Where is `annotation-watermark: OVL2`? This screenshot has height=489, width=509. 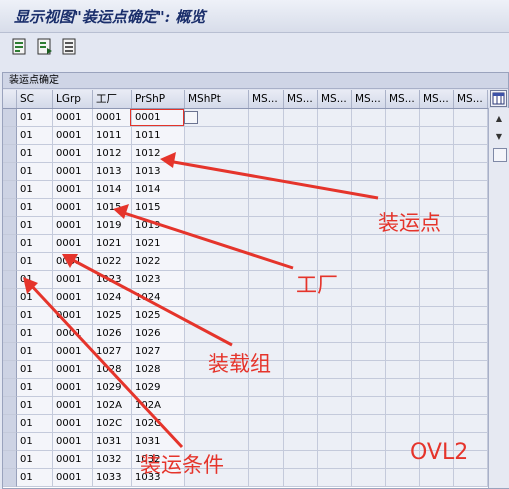 annotation-watermark: OVL2 is located at coordinates (439, 452).